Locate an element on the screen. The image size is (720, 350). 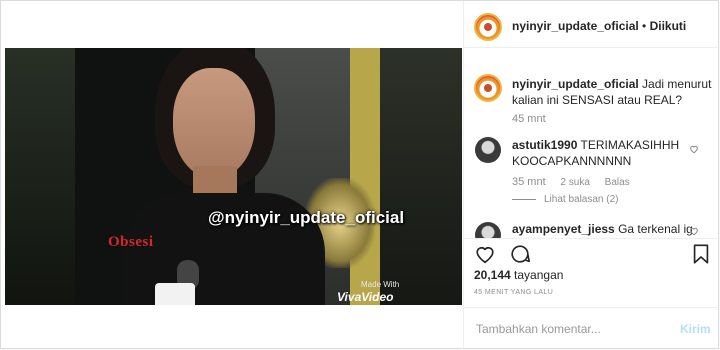
view-count: 20,144 tayangan is located at coordinates (518, 275).